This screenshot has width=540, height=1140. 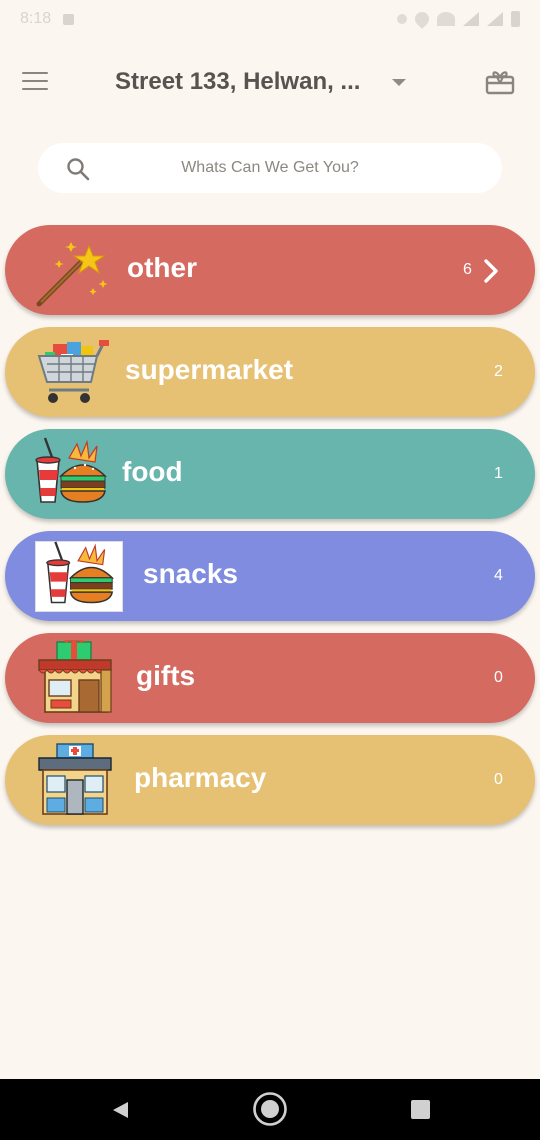 I want to click on chevron-down-icon, so click(x=399, y=82).